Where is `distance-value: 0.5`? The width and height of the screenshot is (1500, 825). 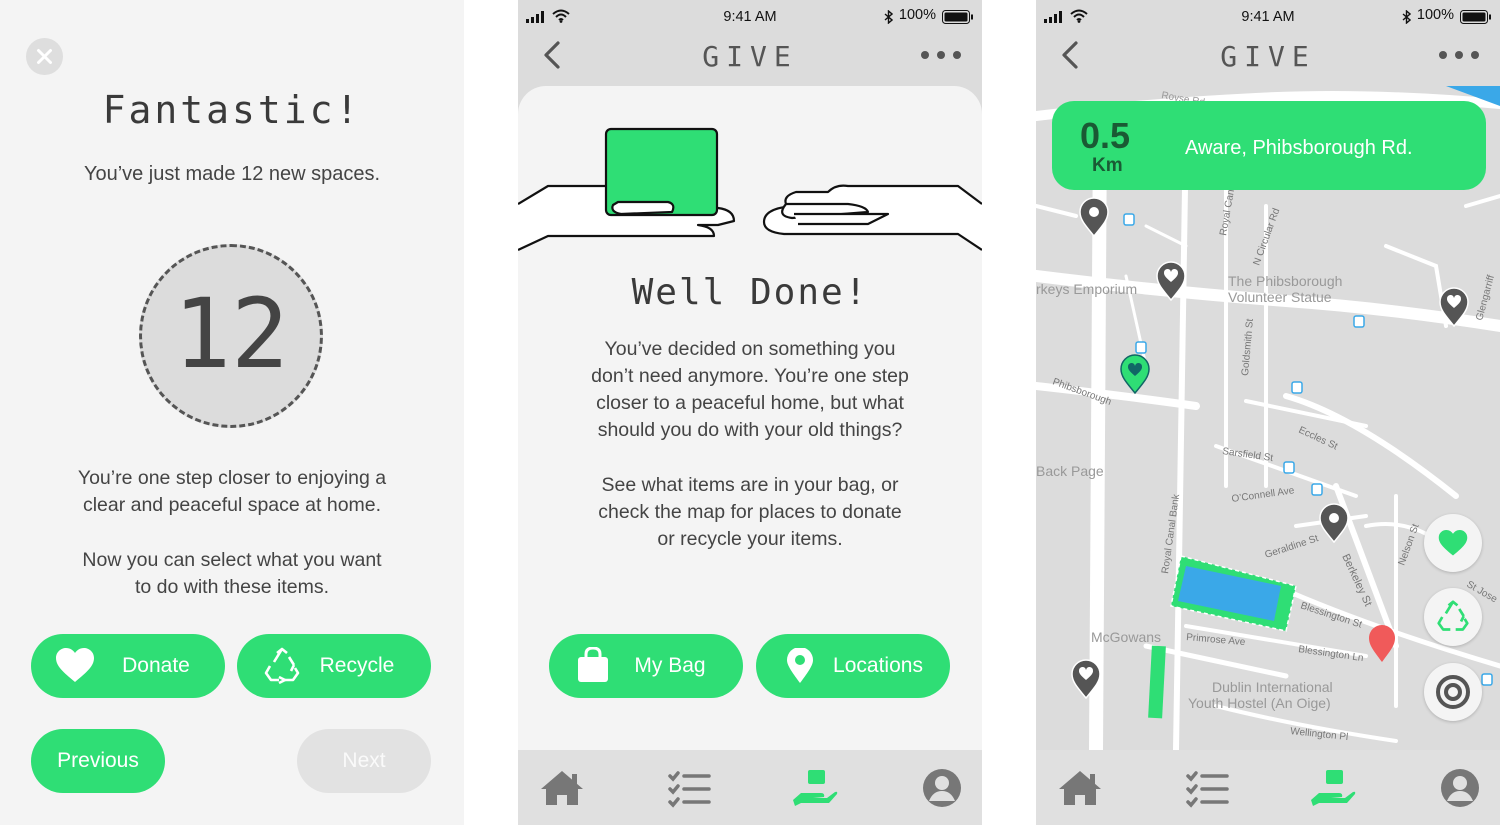
distance-value: 0.5 is located at coordinates (1105, 135).